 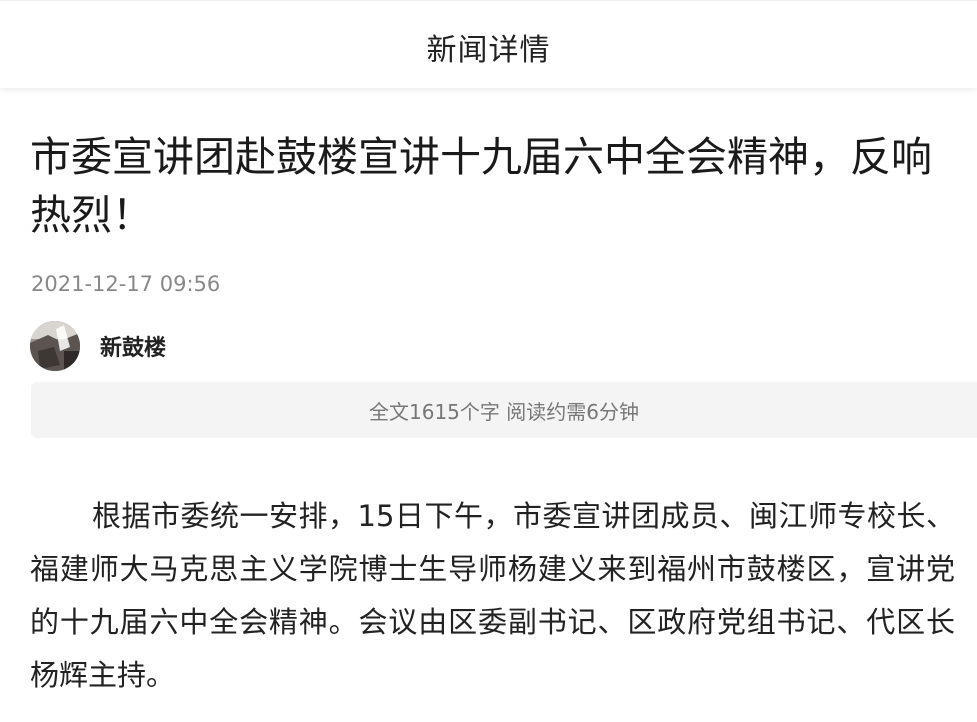 I want to click on author-row: 新鼓楼, so click(x=98, y=346).